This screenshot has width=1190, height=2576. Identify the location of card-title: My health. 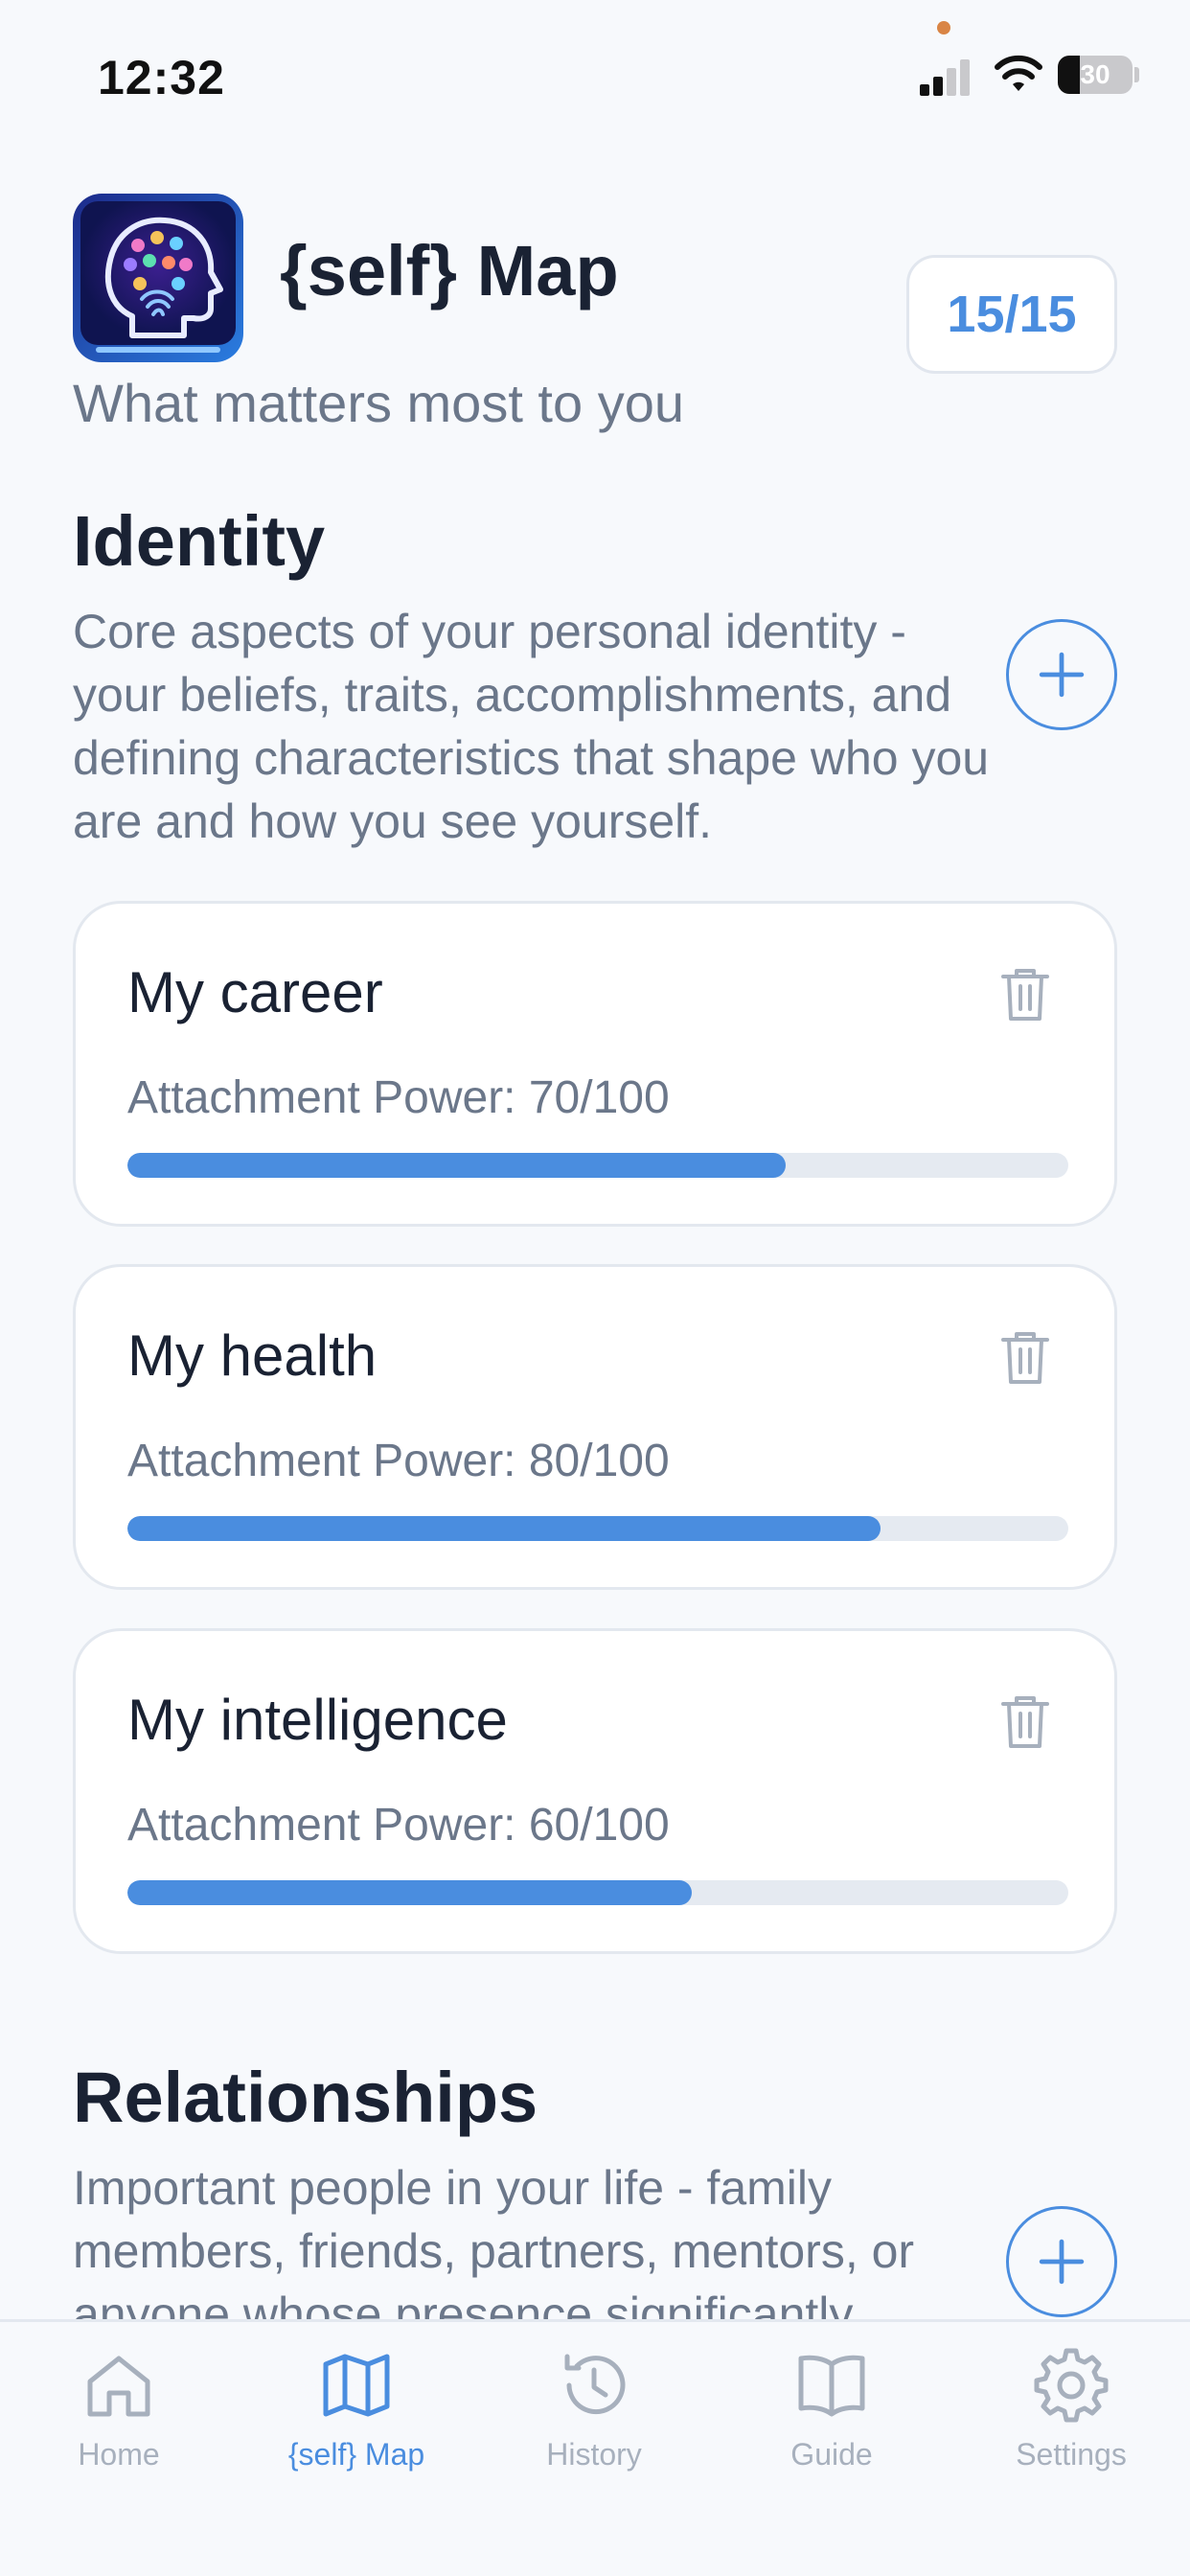
(253, 1355).